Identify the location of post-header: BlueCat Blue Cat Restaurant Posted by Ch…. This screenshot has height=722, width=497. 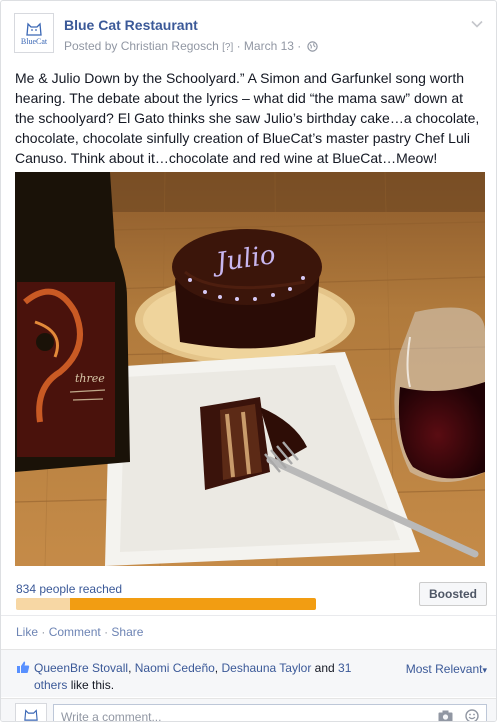
(250, 35).